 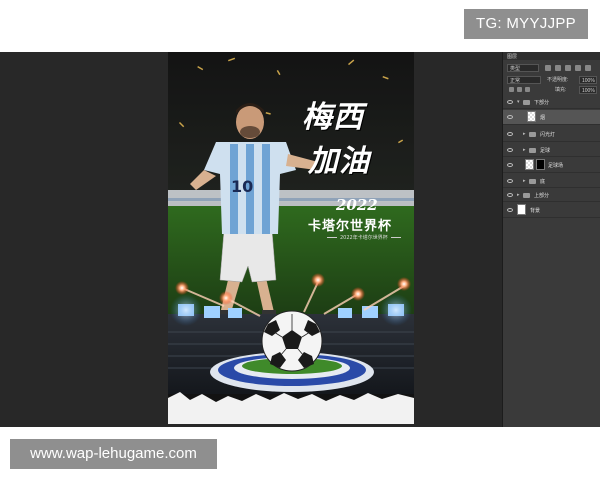 What do you see at coordinates (242, 186) in the screenshot?
I see `svg-text: 10` at bounding box center [242, 186].